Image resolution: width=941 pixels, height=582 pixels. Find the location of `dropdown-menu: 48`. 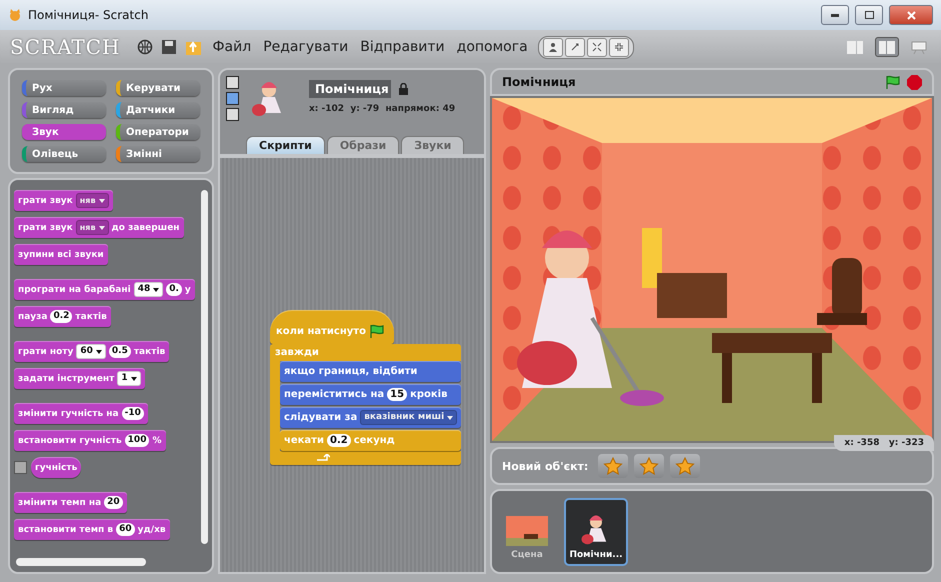

dropdown-menu: 48 is located at coordinates (149, 289).